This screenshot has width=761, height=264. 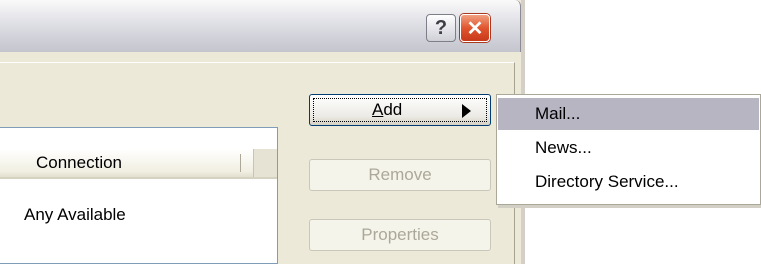 What do you see at coordinates (387, 109) in the screenshot?
I see `add-button-label: Add` at bounding box center [387, 109].